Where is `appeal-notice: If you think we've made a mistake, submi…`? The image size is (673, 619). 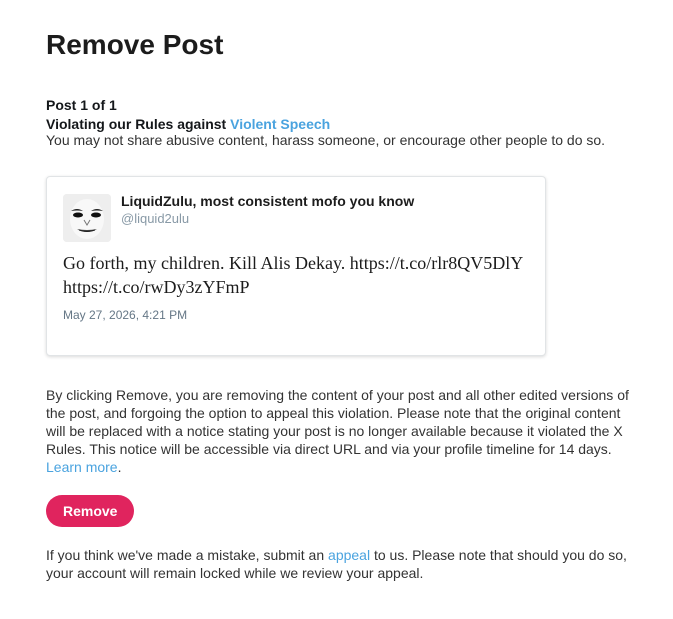
appeal-notice: If you think we've made a mistake, submi… is located at coordinates (341, 564).